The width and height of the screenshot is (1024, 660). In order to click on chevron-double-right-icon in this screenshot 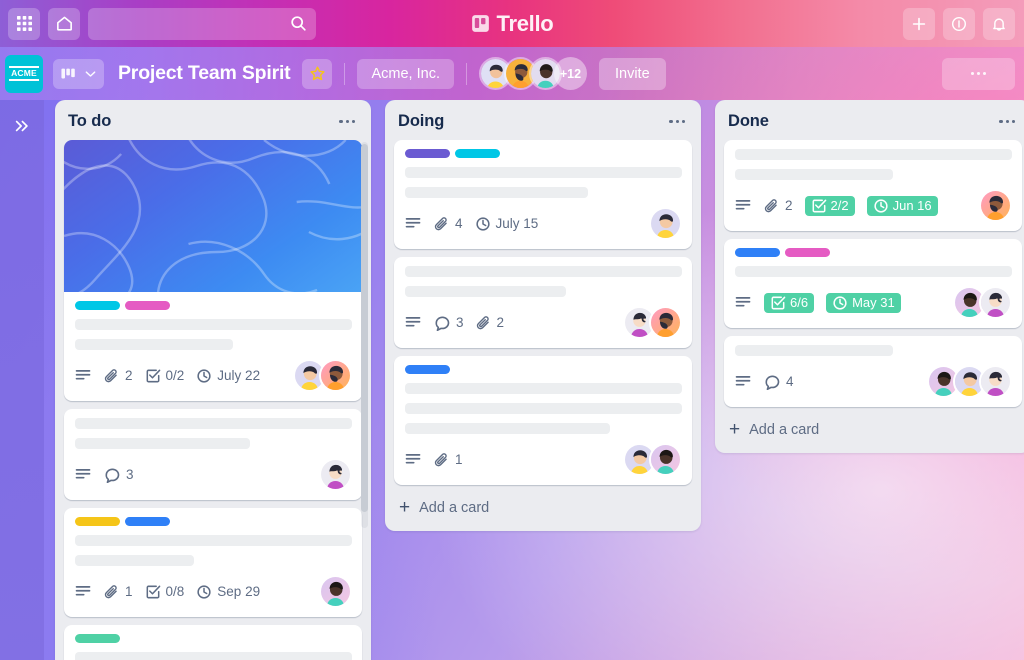, I will do `click(22, 126)`.